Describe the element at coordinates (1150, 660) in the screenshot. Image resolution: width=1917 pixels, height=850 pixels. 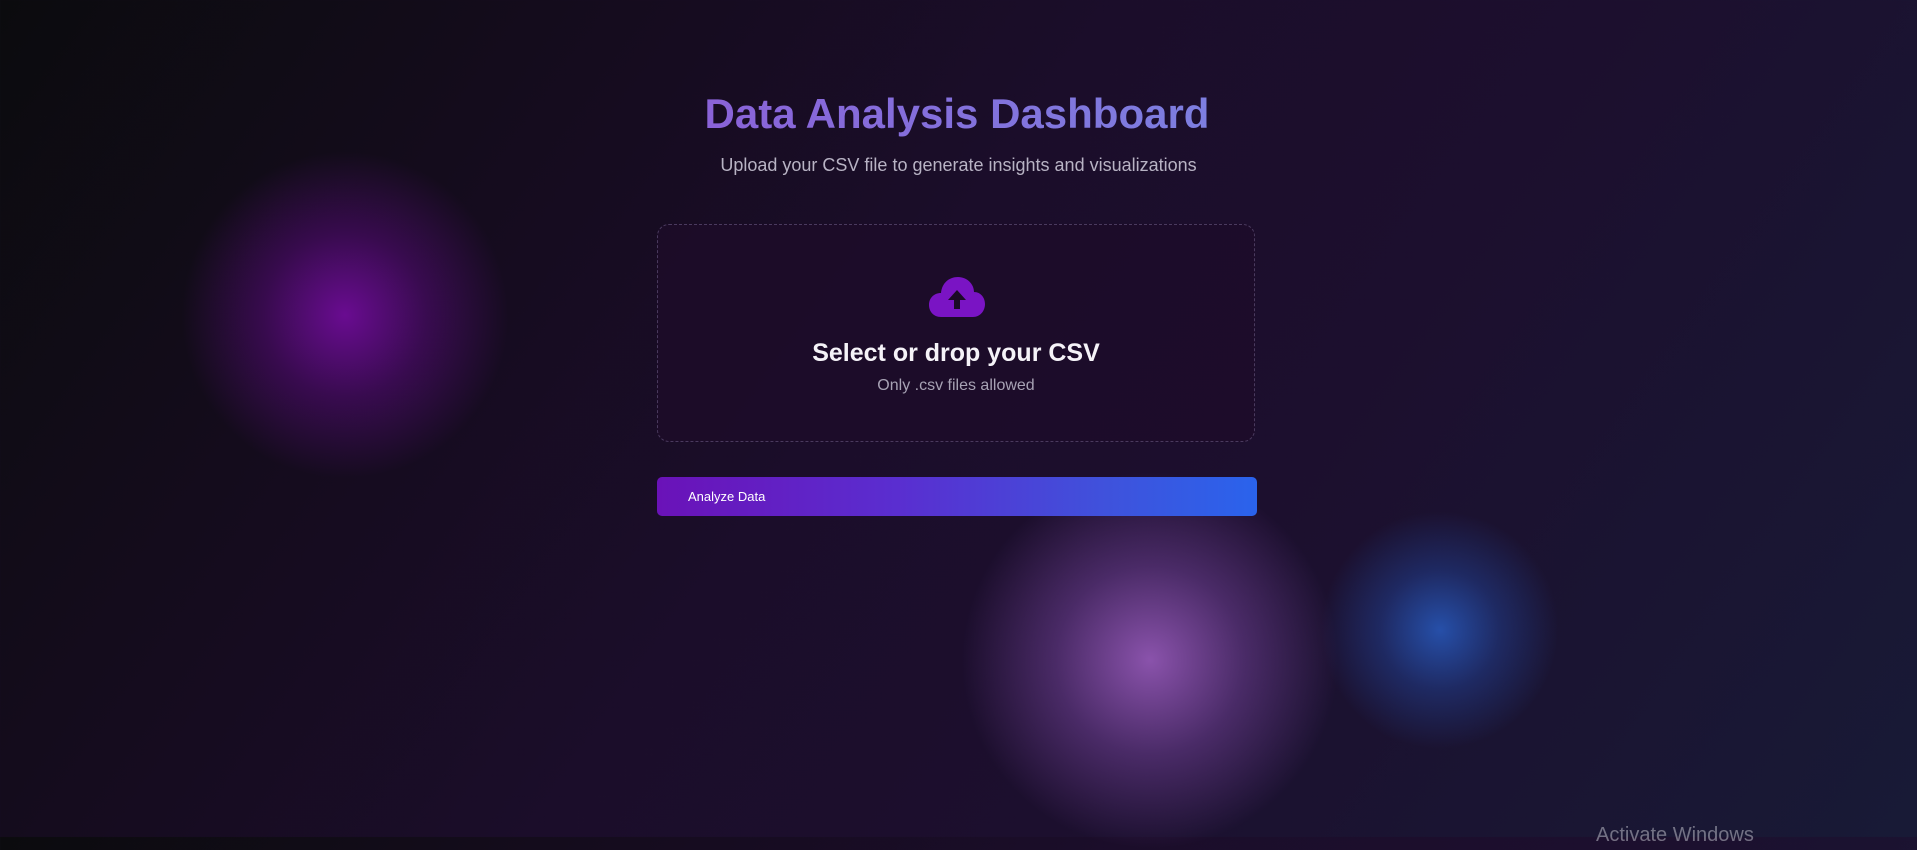
I see `background-glow-pink` at that location.